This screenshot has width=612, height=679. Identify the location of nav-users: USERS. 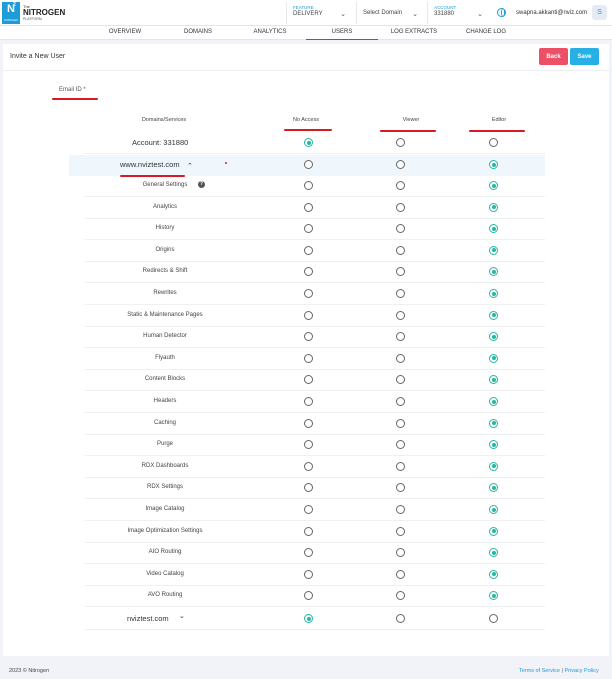
(342, 33).